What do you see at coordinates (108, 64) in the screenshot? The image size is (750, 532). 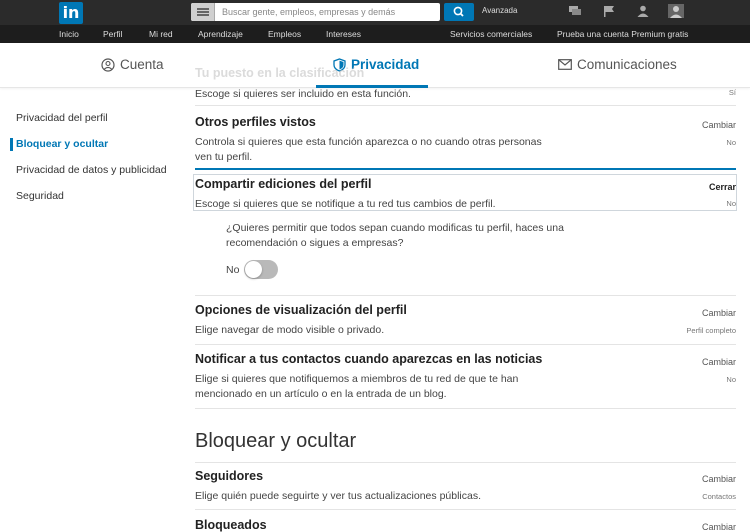 I see `user-circle-icon` at bounding box center [108, 64].